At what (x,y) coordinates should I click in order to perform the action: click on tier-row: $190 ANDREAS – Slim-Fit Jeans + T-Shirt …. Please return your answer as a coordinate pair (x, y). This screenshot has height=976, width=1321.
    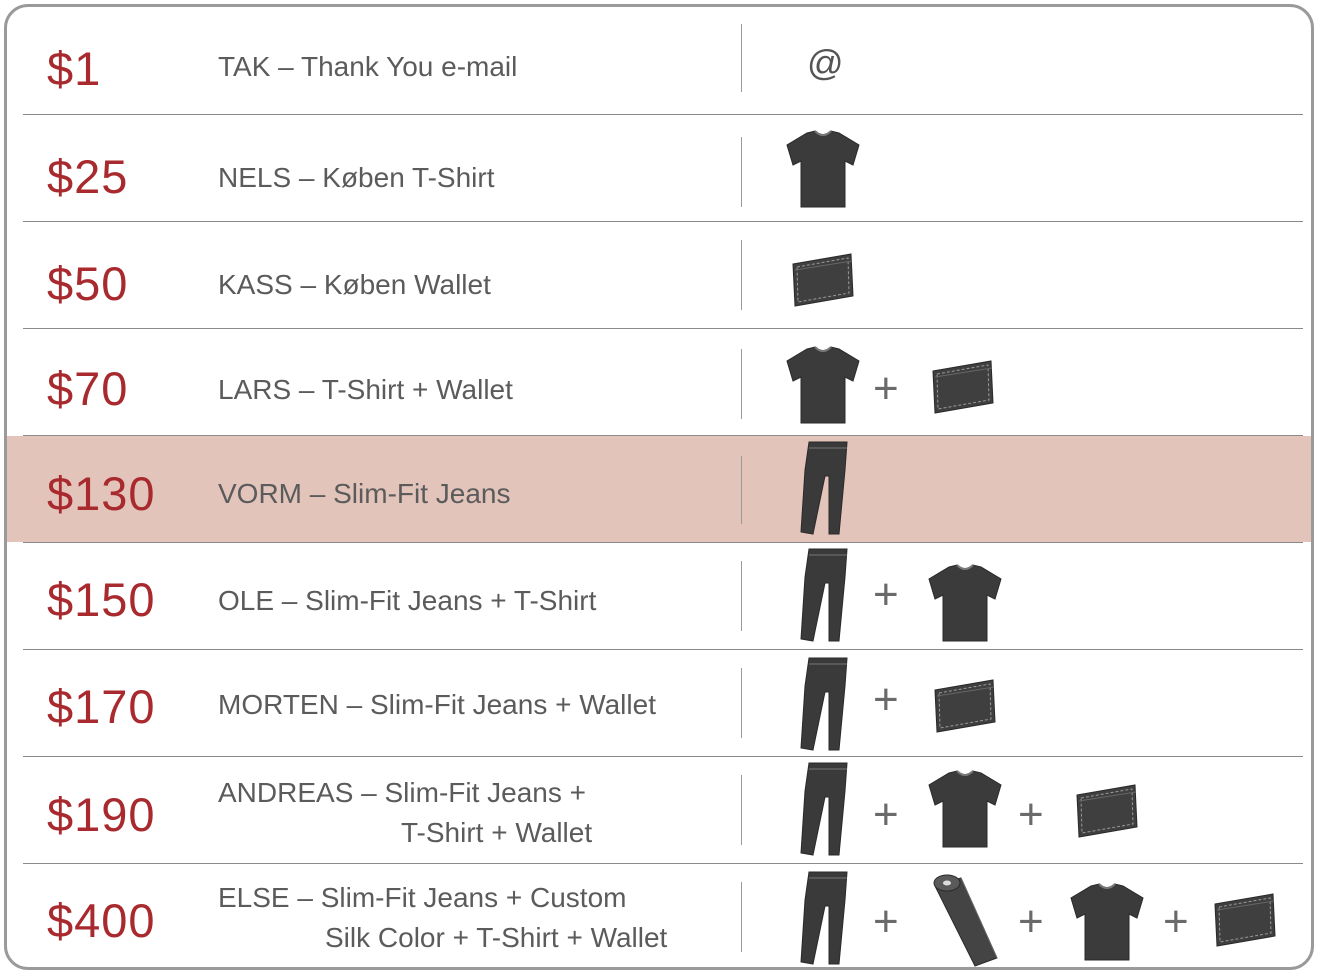
    Looking at the image, I should click on (659, 810).